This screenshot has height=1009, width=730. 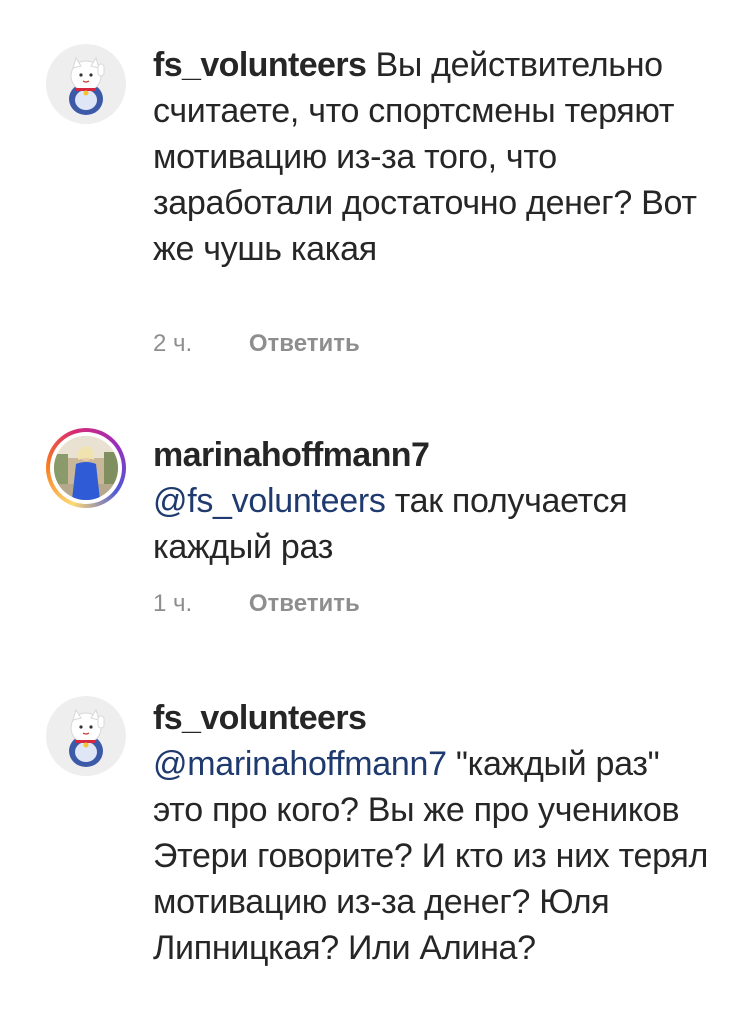 I want to click on user-photo, so click(x=86, y=468).